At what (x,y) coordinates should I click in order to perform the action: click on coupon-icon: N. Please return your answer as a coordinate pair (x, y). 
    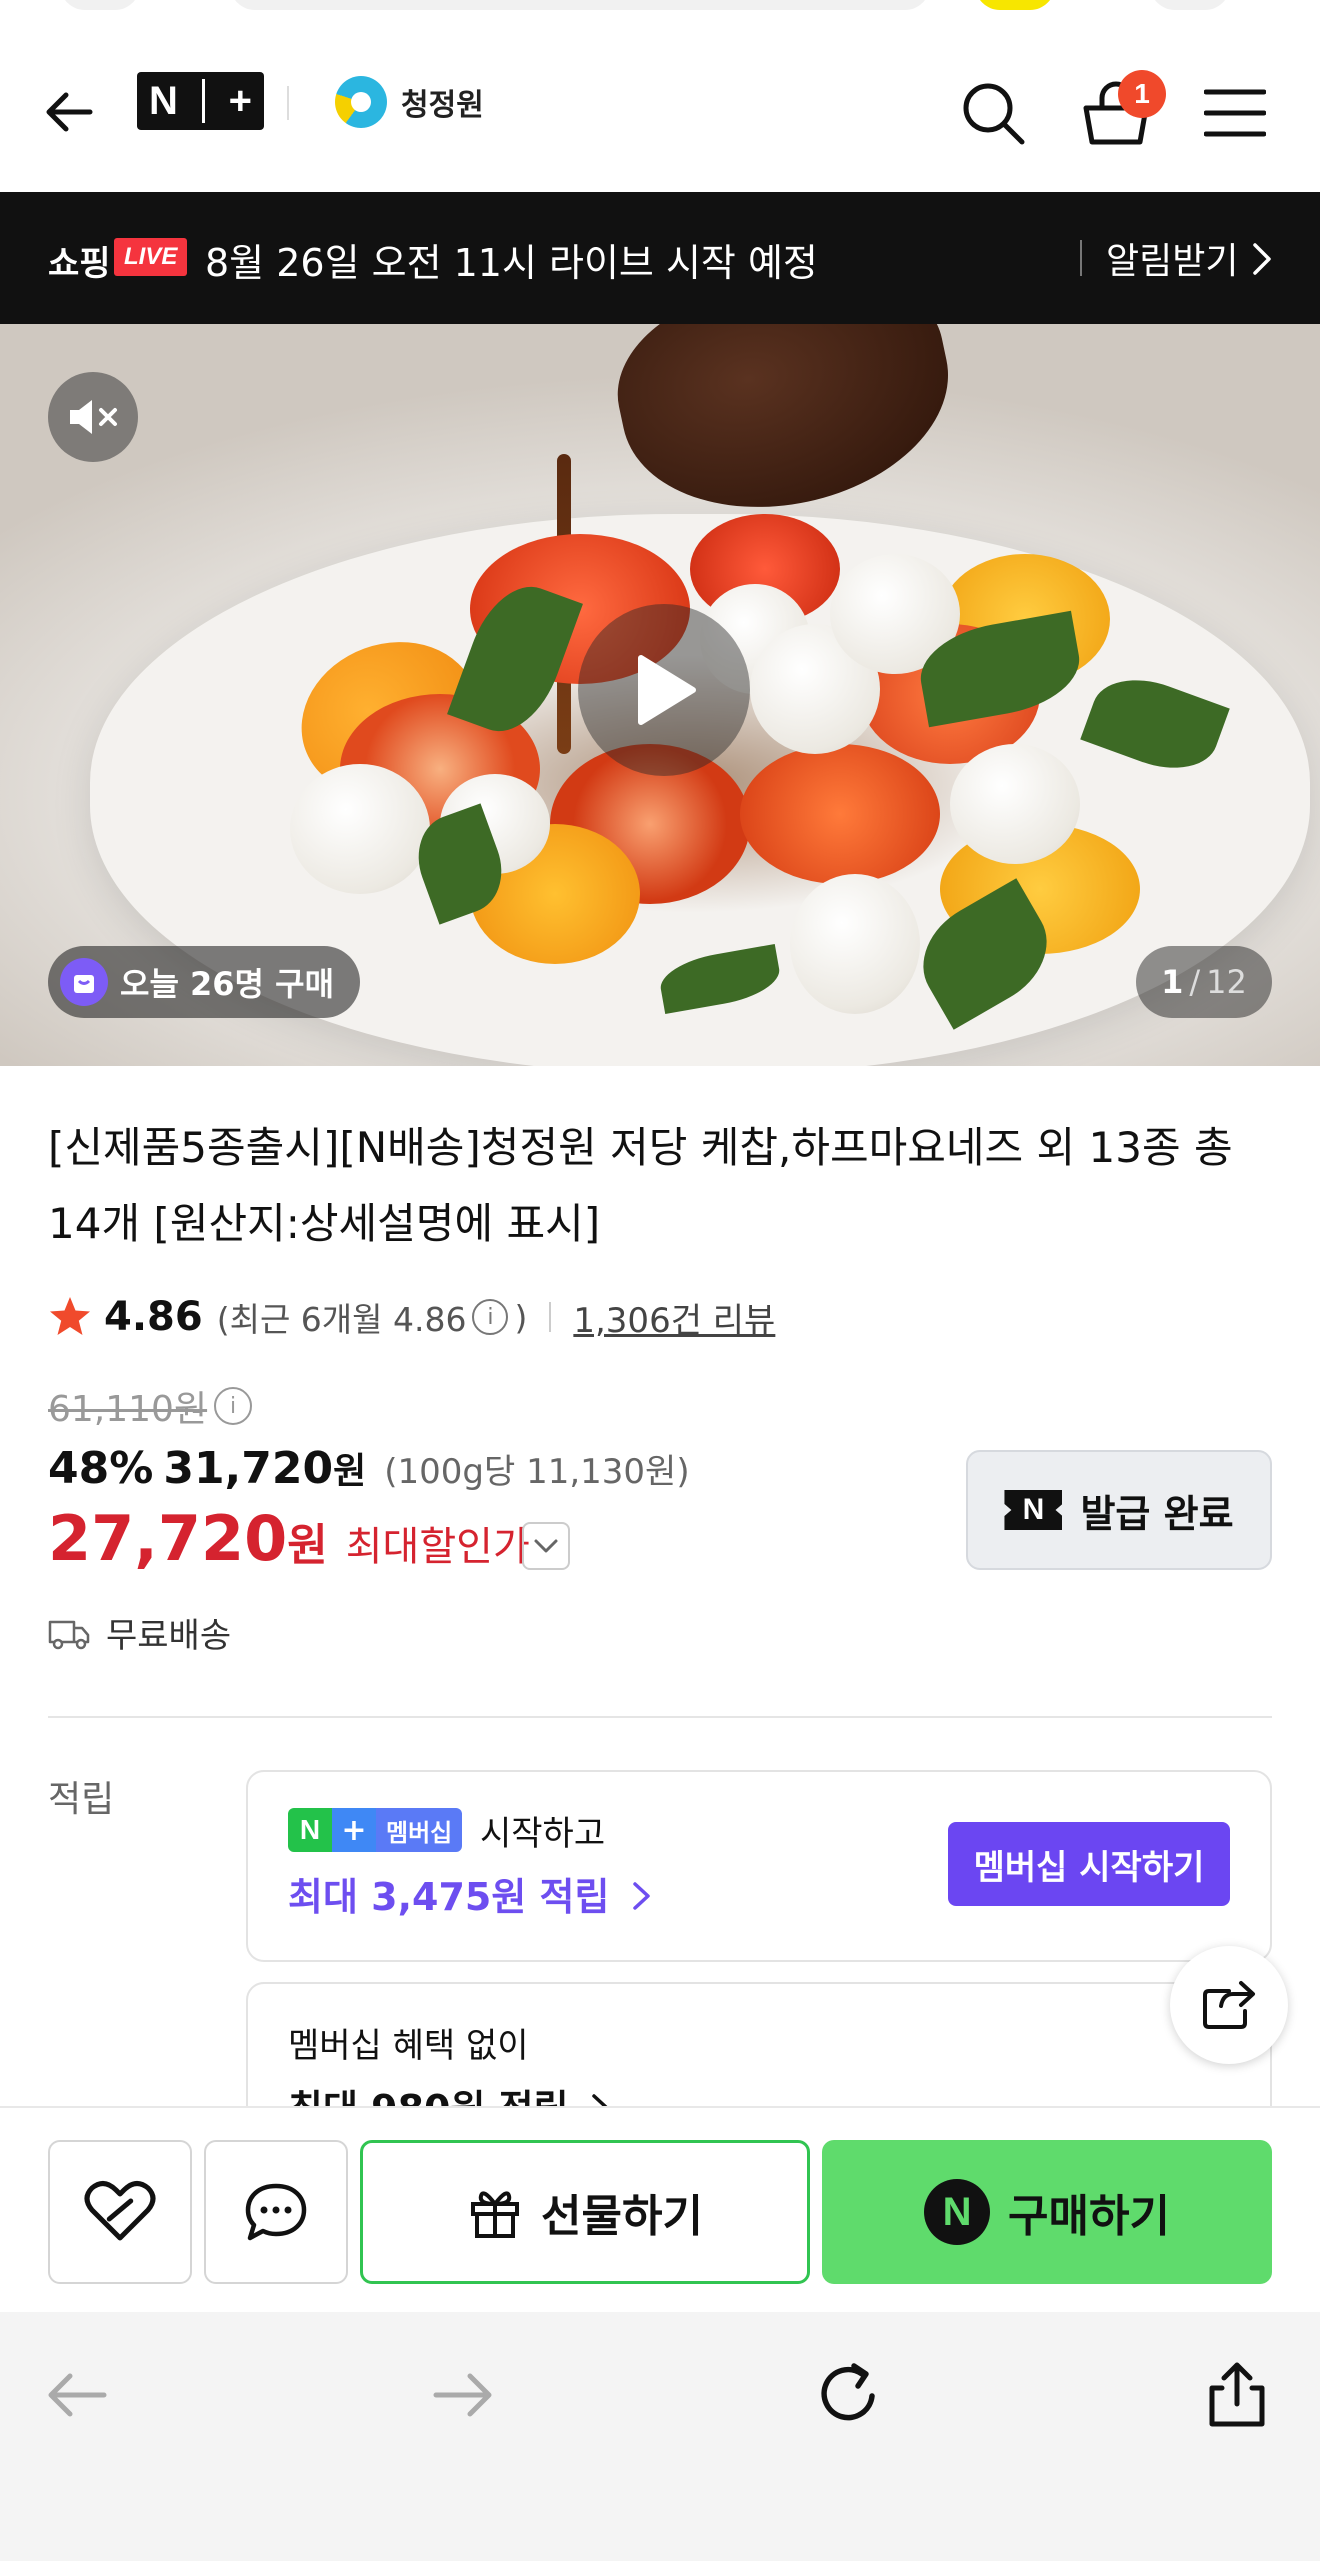
    Looking at the image, I should click on (1033, 1510).